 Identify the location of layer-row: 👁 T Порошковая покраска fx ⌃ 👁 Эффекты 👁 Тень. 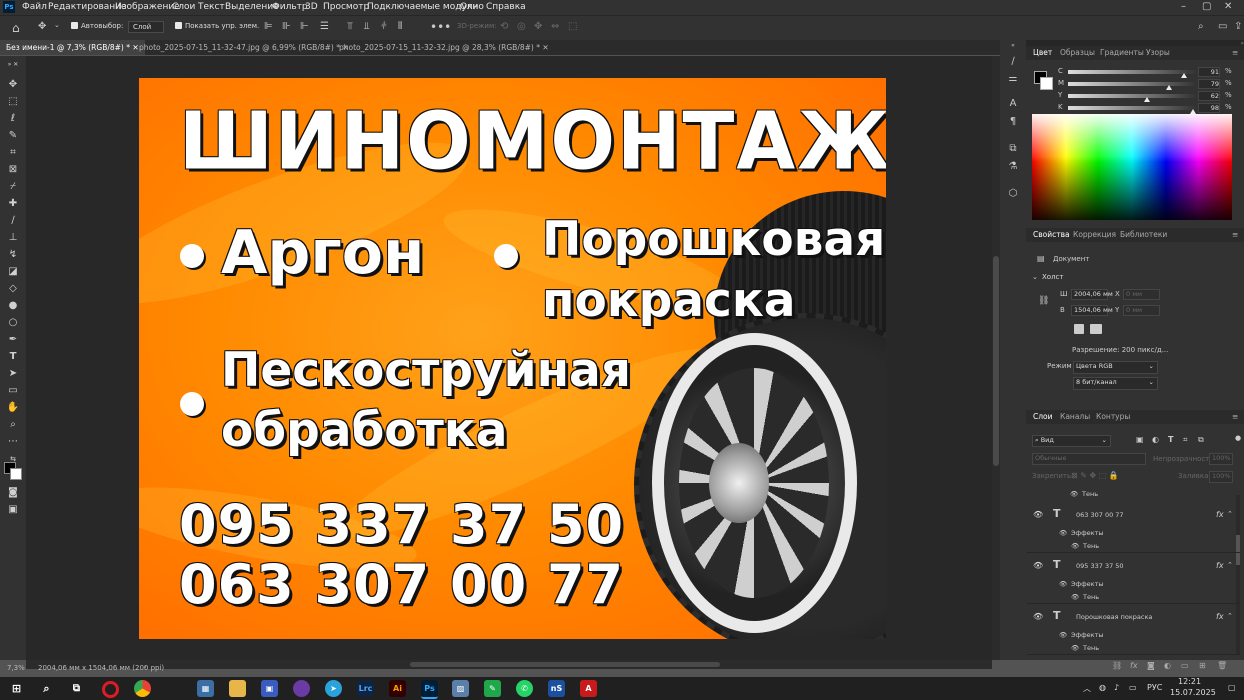
(1133, 629).